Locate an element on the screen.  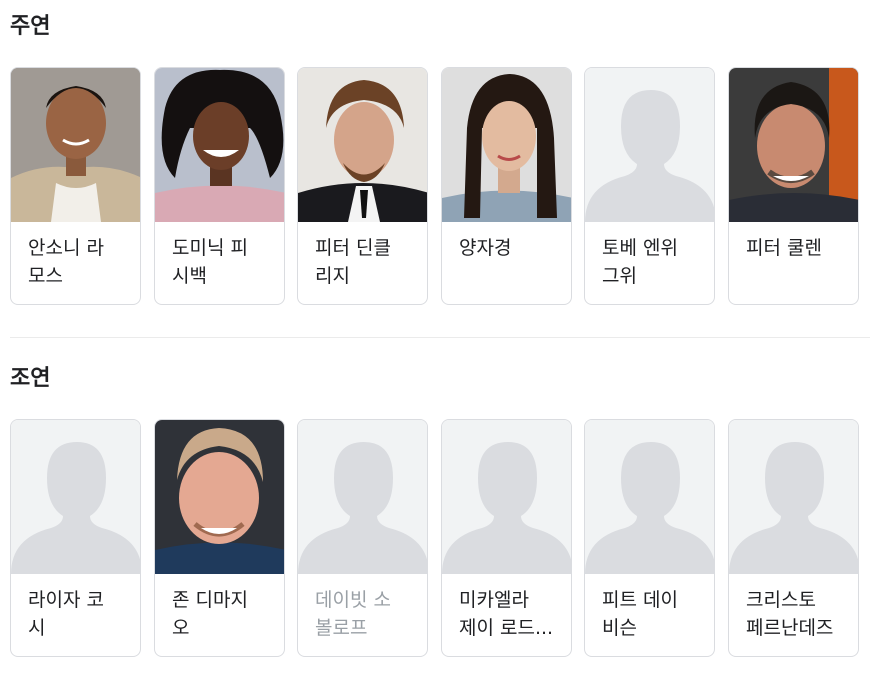
actor-name: 도미닉 피 시백 is located at coordinates (210, 262).